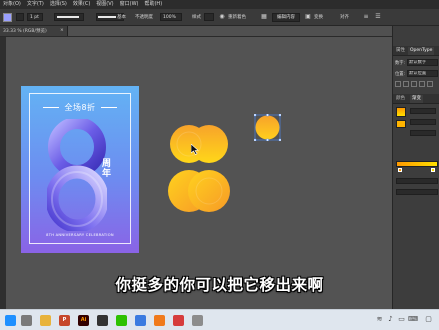 Image resolution: width=439 pixels, height=330 pixels. Describe the element at coordinates (196, 17) in the screenshot. I see `style-label: 样式` at that location.